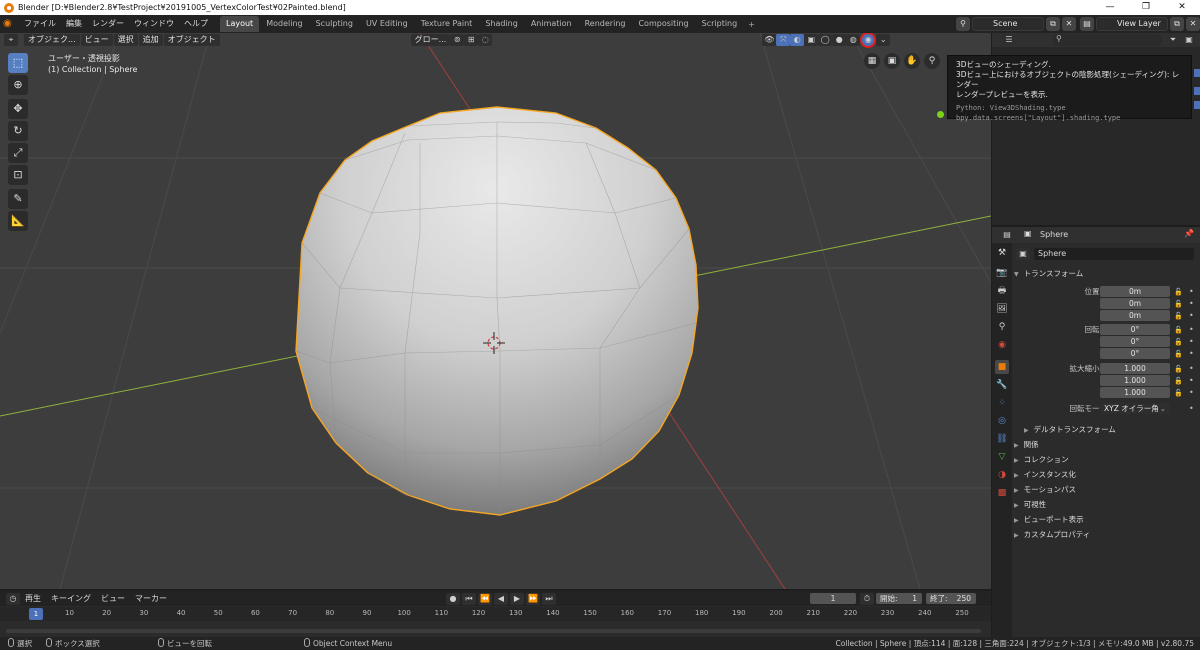  Describe the element at coordinates (1087, 24) in the screenshot. I see `view-layer-selector-icon: ▤` at that location.